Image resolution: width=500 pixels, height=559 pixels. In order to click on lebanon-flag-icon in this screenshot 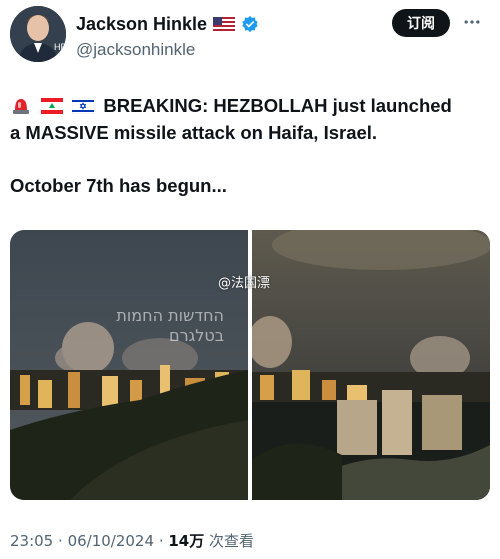, I will do `click(52, 104)`.